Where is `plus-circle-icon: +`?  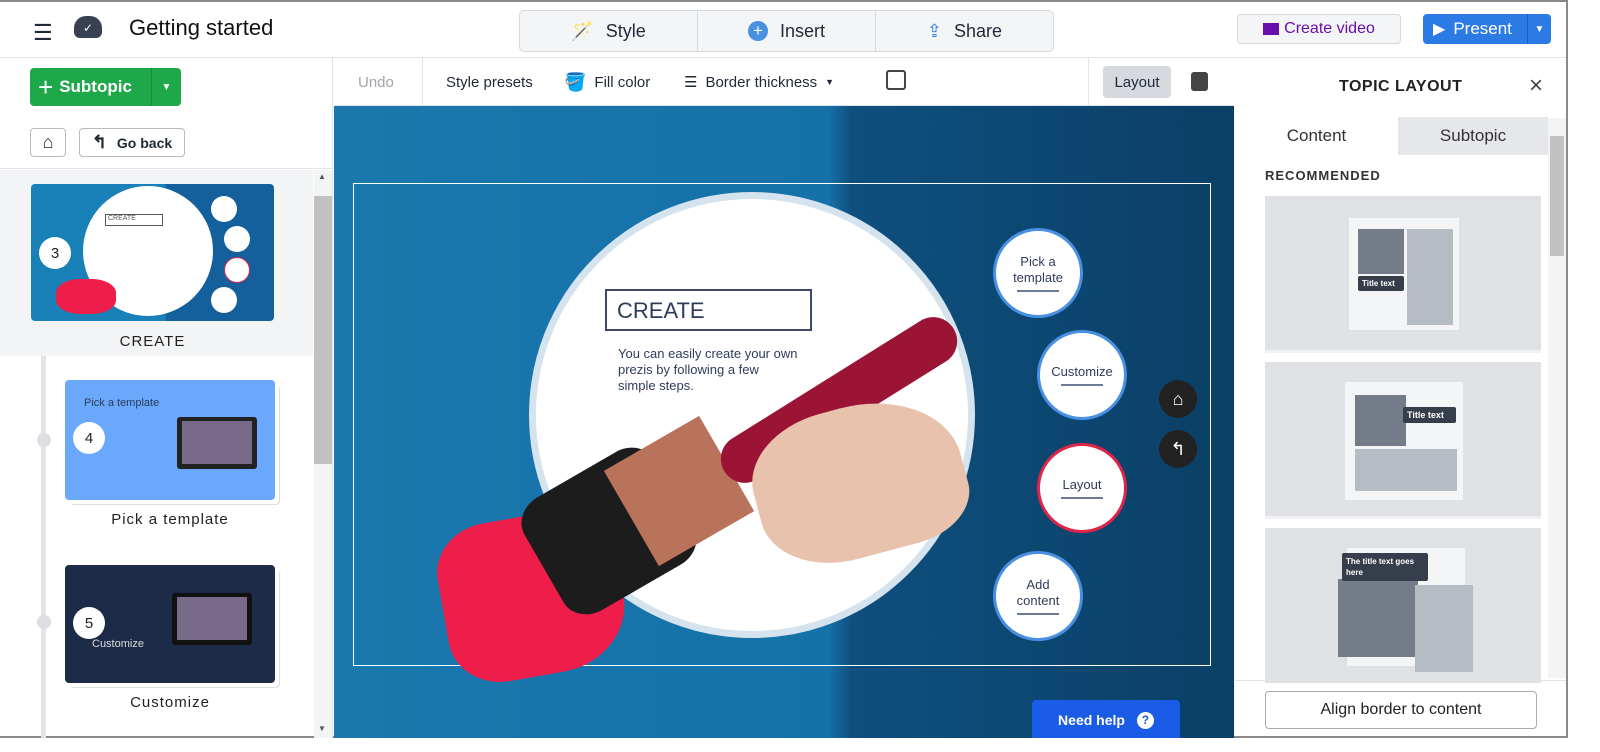 plus-circle-icon: + is located at coordinates (757, 31).